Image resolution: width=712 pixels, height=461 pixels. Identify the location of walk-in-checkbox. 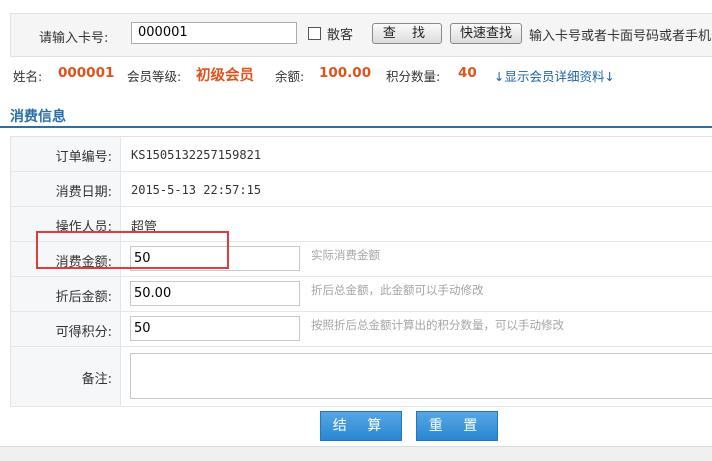
(314, 33).